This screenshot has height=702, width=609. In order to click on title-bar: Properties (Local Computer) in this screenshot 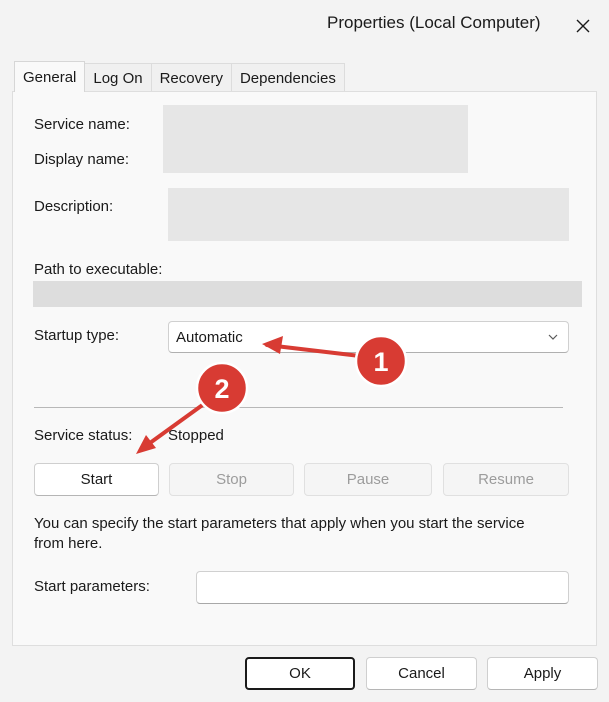, I will do `click(304, 26)`.